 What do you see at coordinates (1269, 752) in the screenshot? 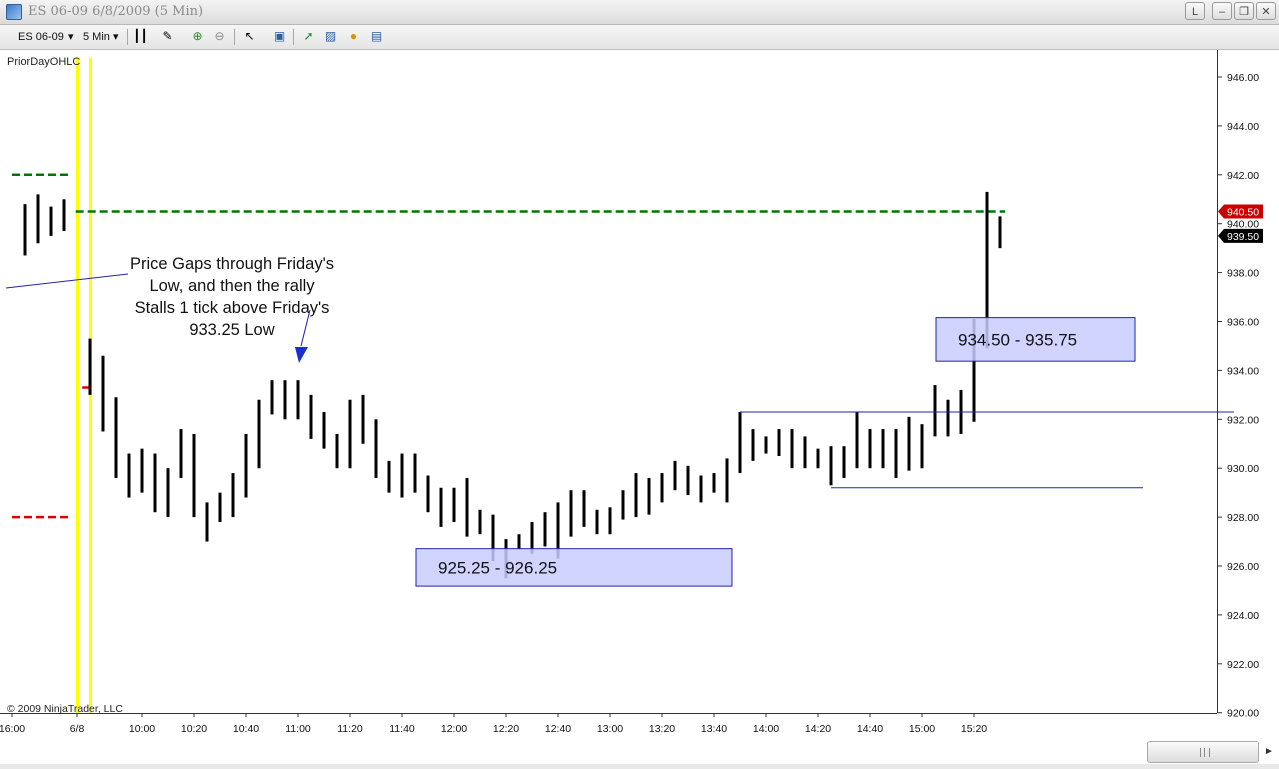
I see `scroll-right-icon: ►` at bounding box center [1269, 752].